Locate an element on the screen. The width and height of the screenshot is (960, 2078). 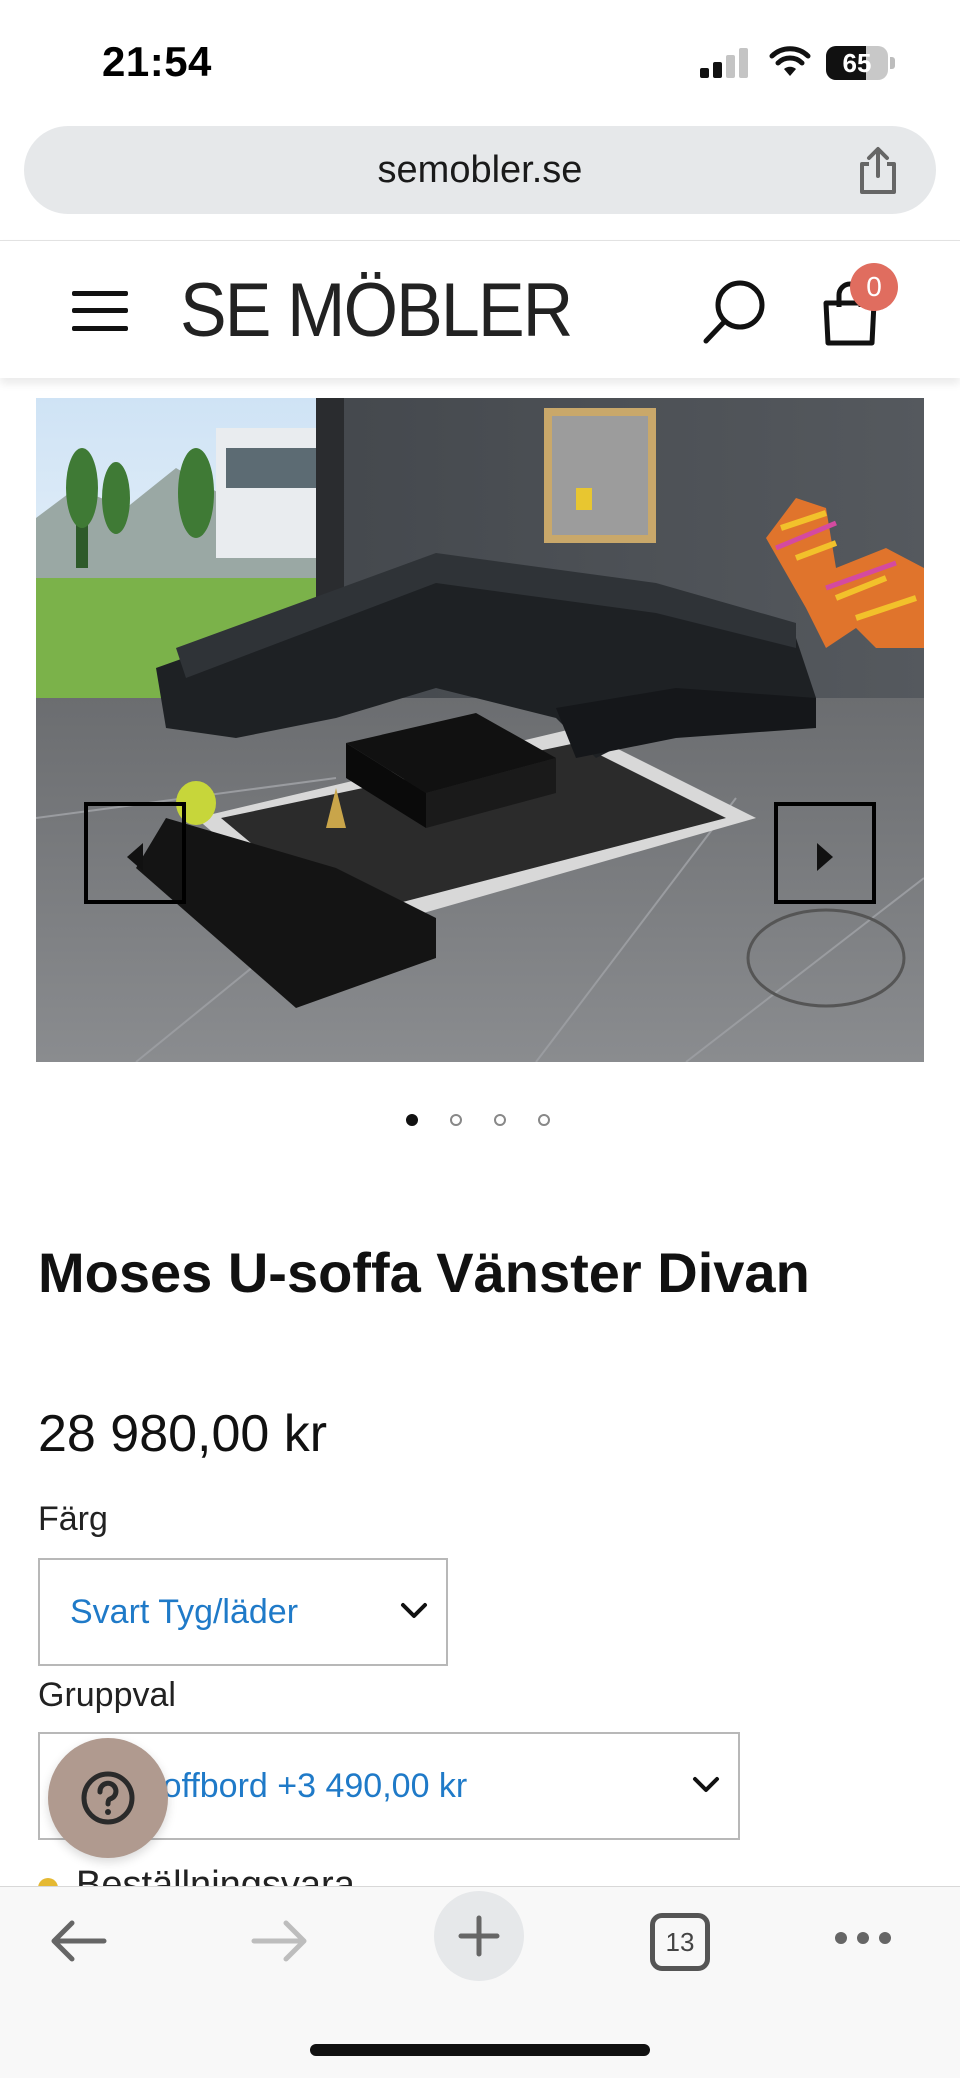
caret-right-icon is located at coordinates (825, 857).